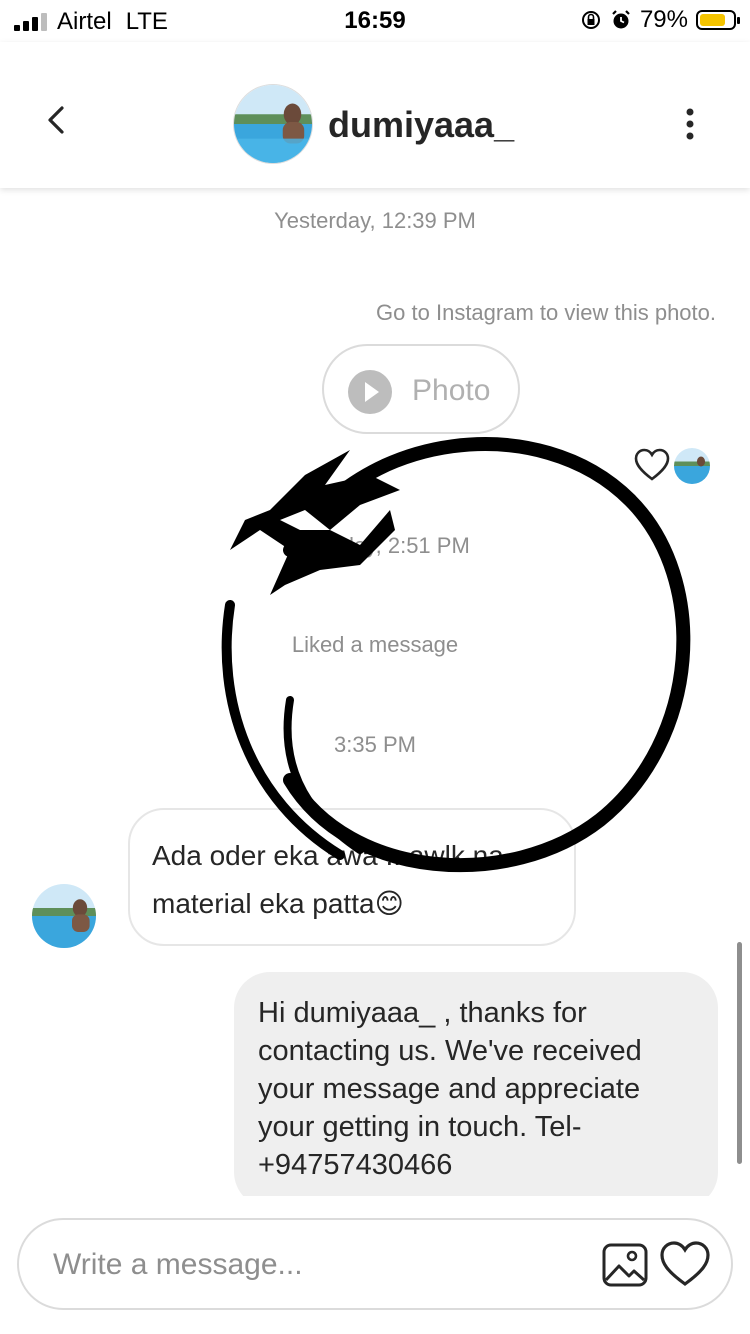 Image resolution: width=750 pixels, height=1334 pixels. Describe the element at coordinates (313, 1265) in the screenshot. I see `message-input` at that location.